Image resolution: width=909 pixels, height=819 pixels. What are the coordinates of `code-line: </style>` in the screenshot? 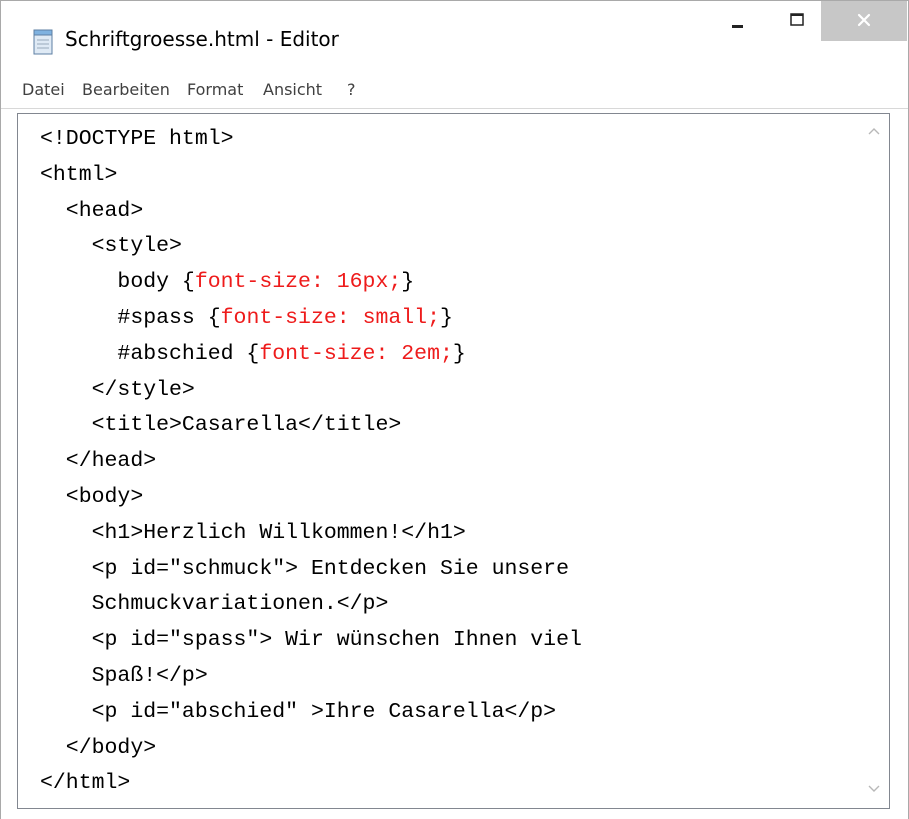 It's located at (311, 391).